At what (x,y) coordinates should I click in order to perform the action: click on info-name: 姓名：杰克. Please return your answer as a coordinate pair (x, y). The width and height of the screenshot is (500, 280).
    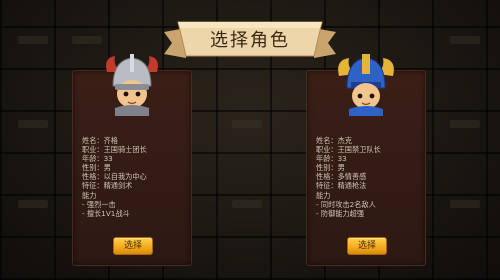
    Looking at the image, I should click on (334, 140).